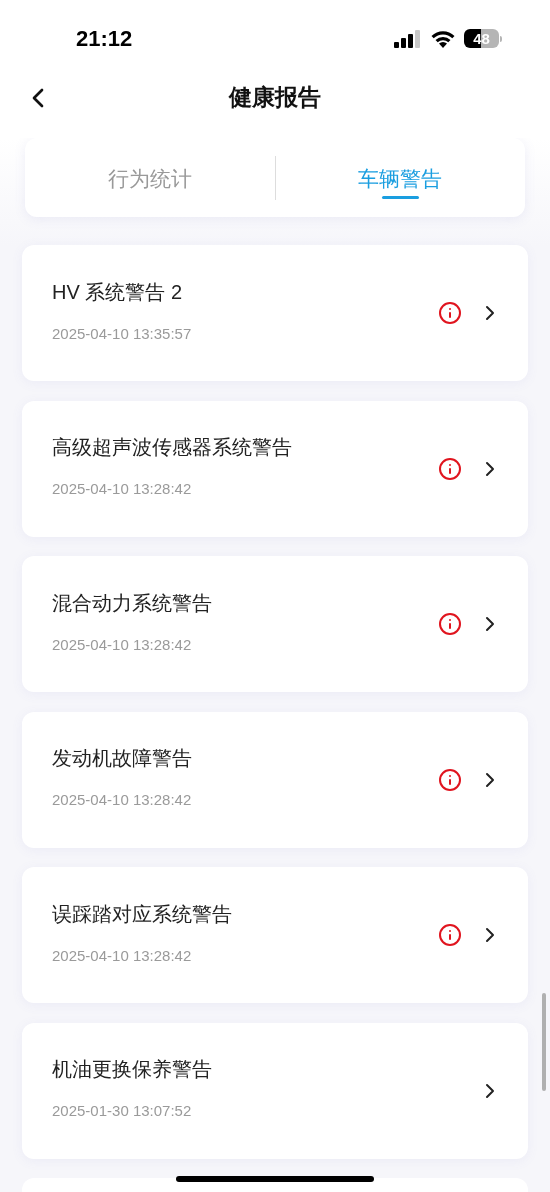 The height and width of the screenshot is (1192, 550). I want to click on warning-card: 高级超声波传感器系统警告 2025-04-10 13:28:42, so click(275, 468).